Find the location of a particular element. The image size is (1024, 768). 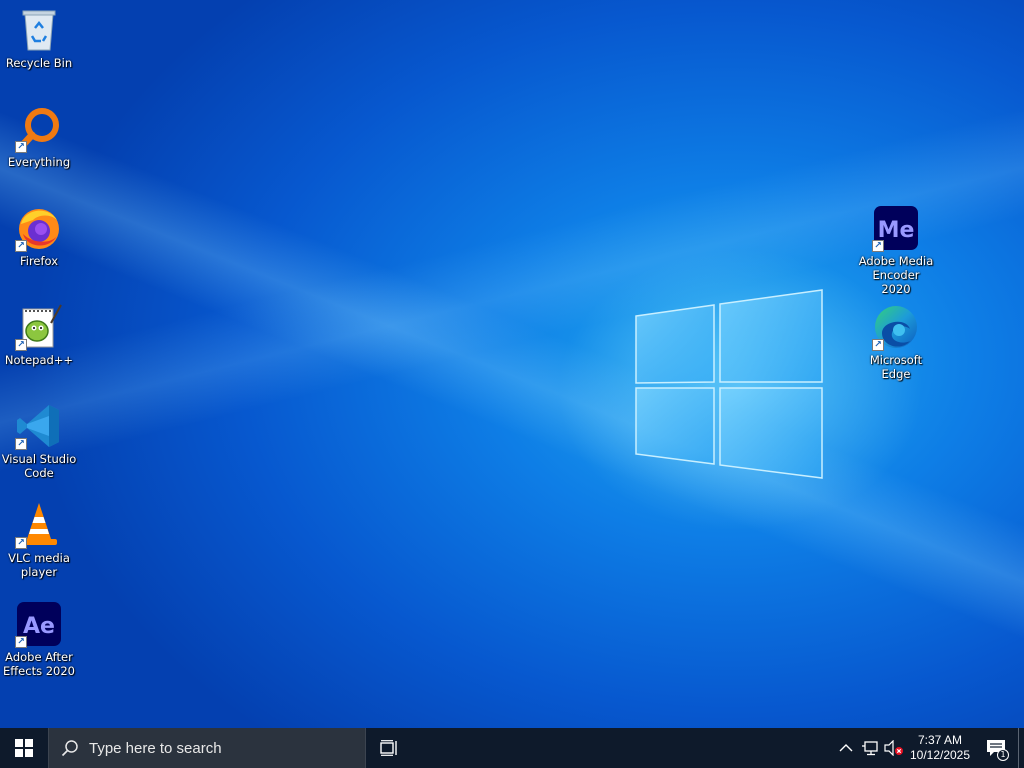

network-button is located at coordinates (870, 748).